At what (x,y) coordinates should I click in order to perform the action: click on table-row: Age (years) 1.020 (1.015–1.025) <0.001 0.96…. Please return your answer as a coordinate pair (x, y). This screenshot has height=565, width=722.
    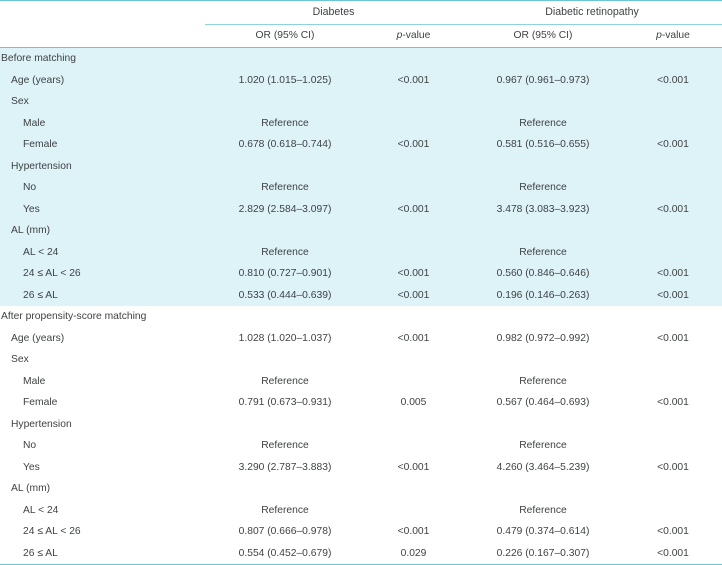
    Looking at the image, I should click on (361, 80).